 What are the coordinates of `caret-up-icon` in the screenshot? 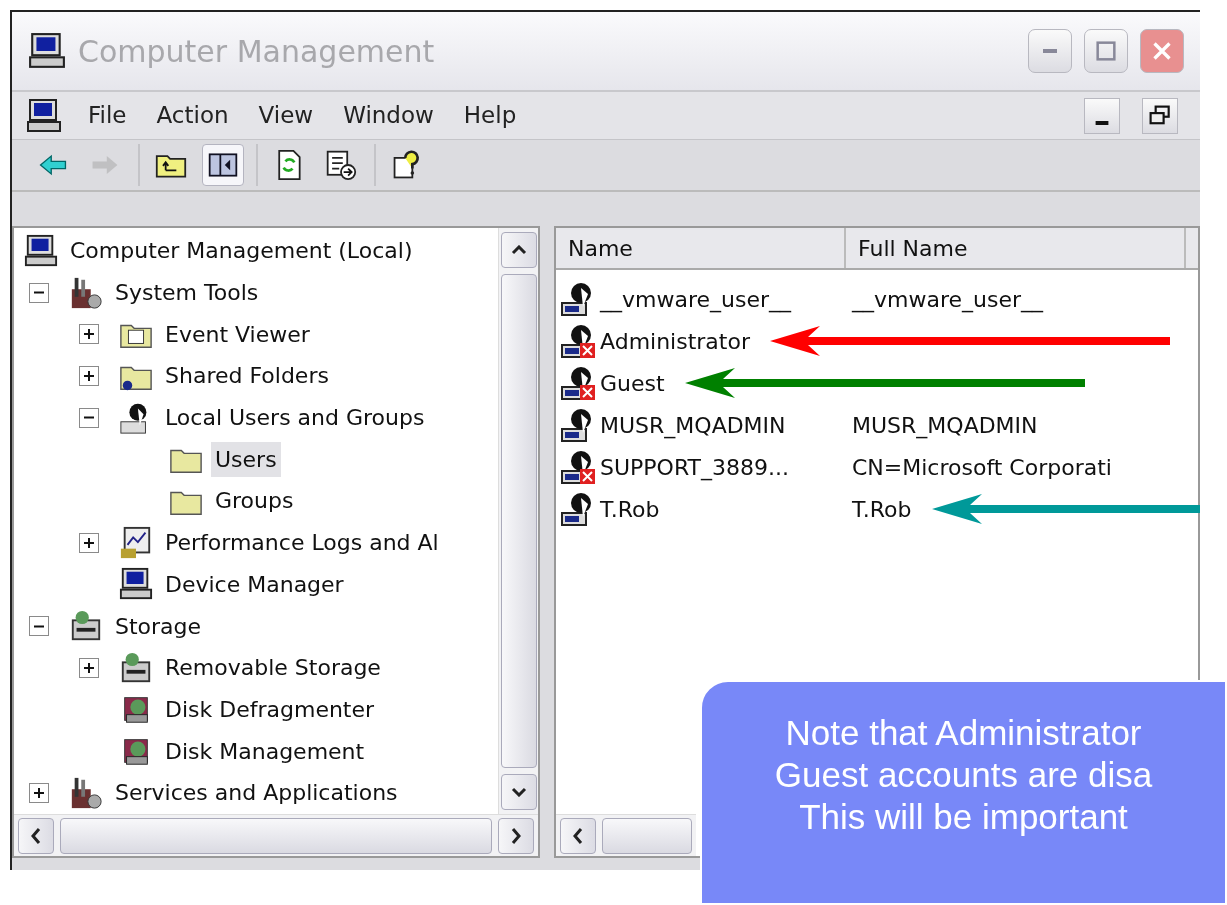 It's located at (518, 250).